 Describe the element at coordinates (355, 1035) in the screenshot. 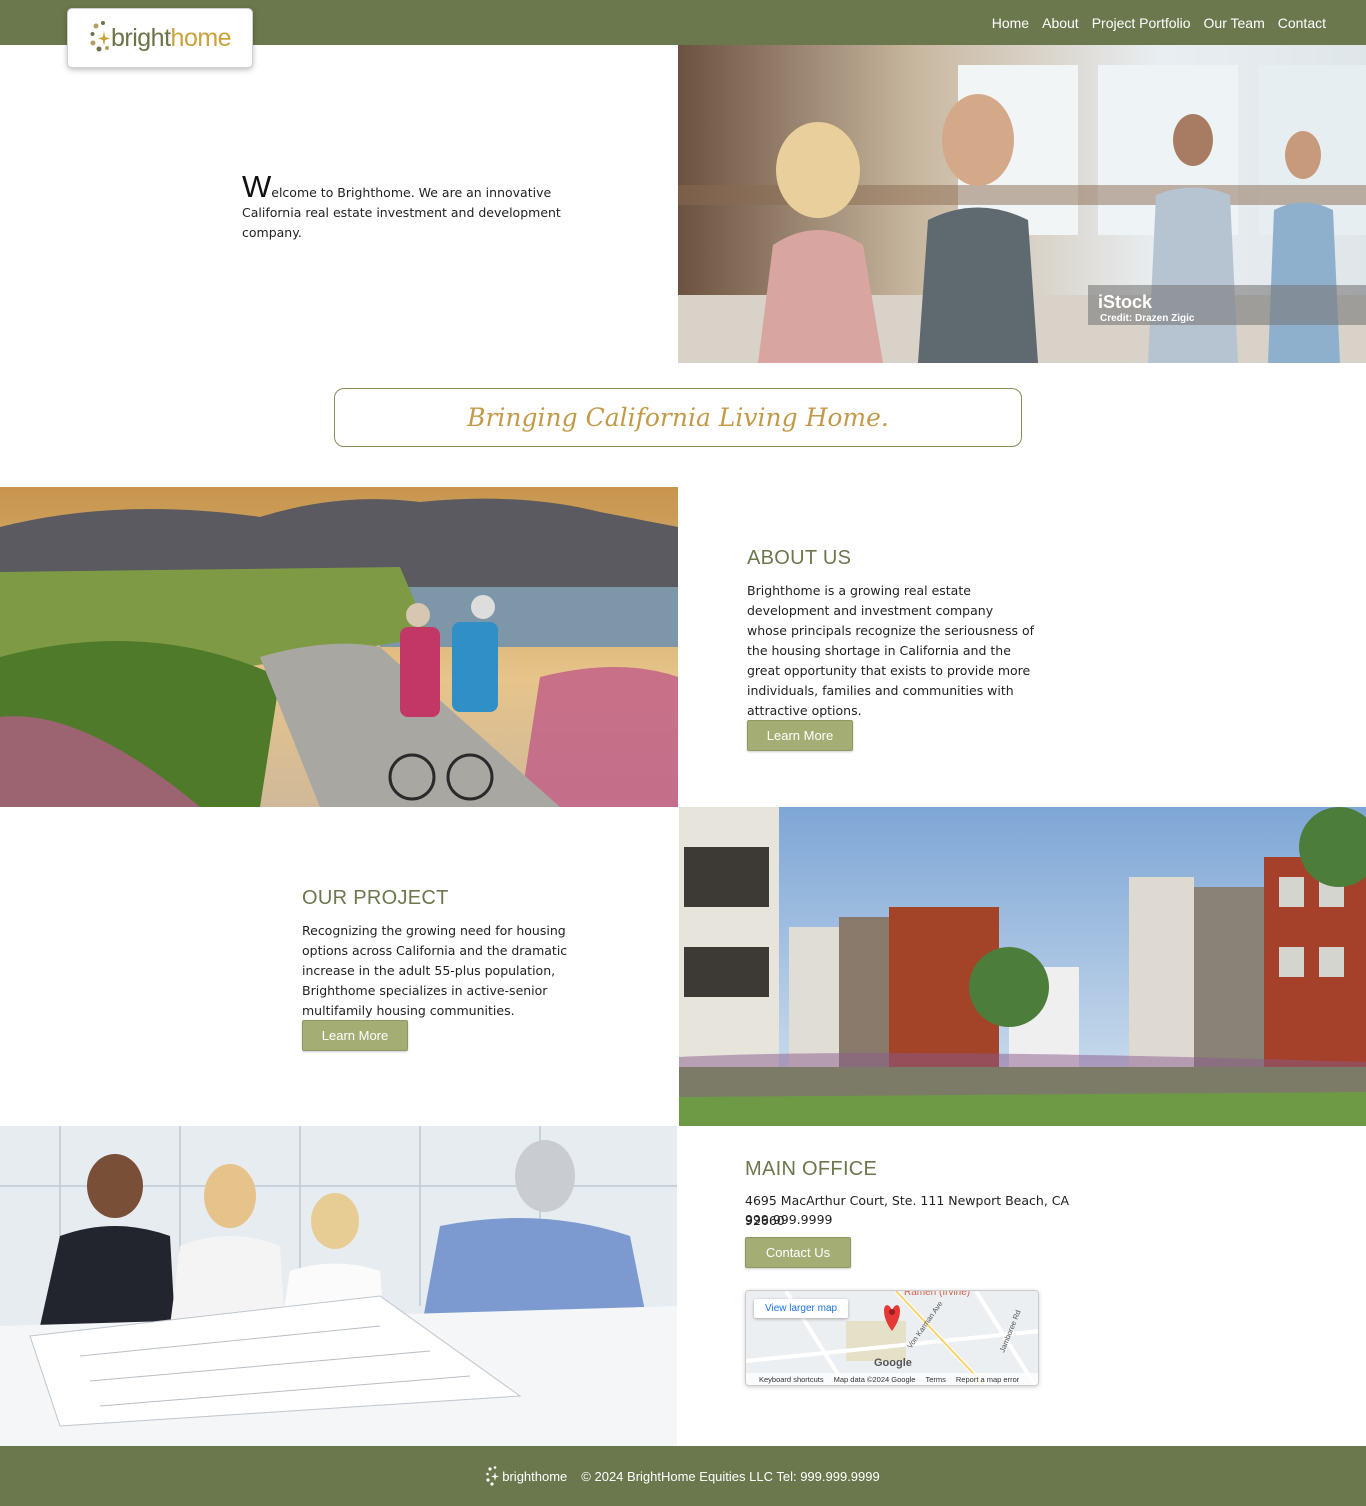

I see `project-learn-more-button: Learn More` at that location.